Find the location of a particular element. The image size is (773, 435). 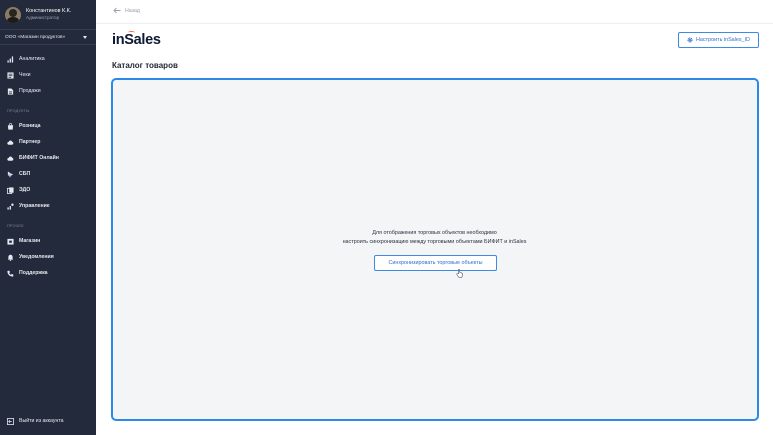

sidebar-item-retail: Розница is located at coordinates (23, 126).